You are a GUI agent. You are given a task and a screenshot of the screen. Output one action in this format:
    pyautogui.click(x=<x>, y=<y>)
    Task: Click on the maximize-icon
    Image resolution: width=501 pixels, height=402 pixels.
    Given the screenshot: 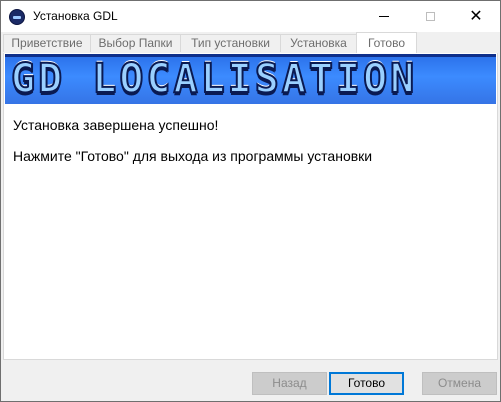 What is the action you would take?
    pyautogui.click(x=430, y=16)
    